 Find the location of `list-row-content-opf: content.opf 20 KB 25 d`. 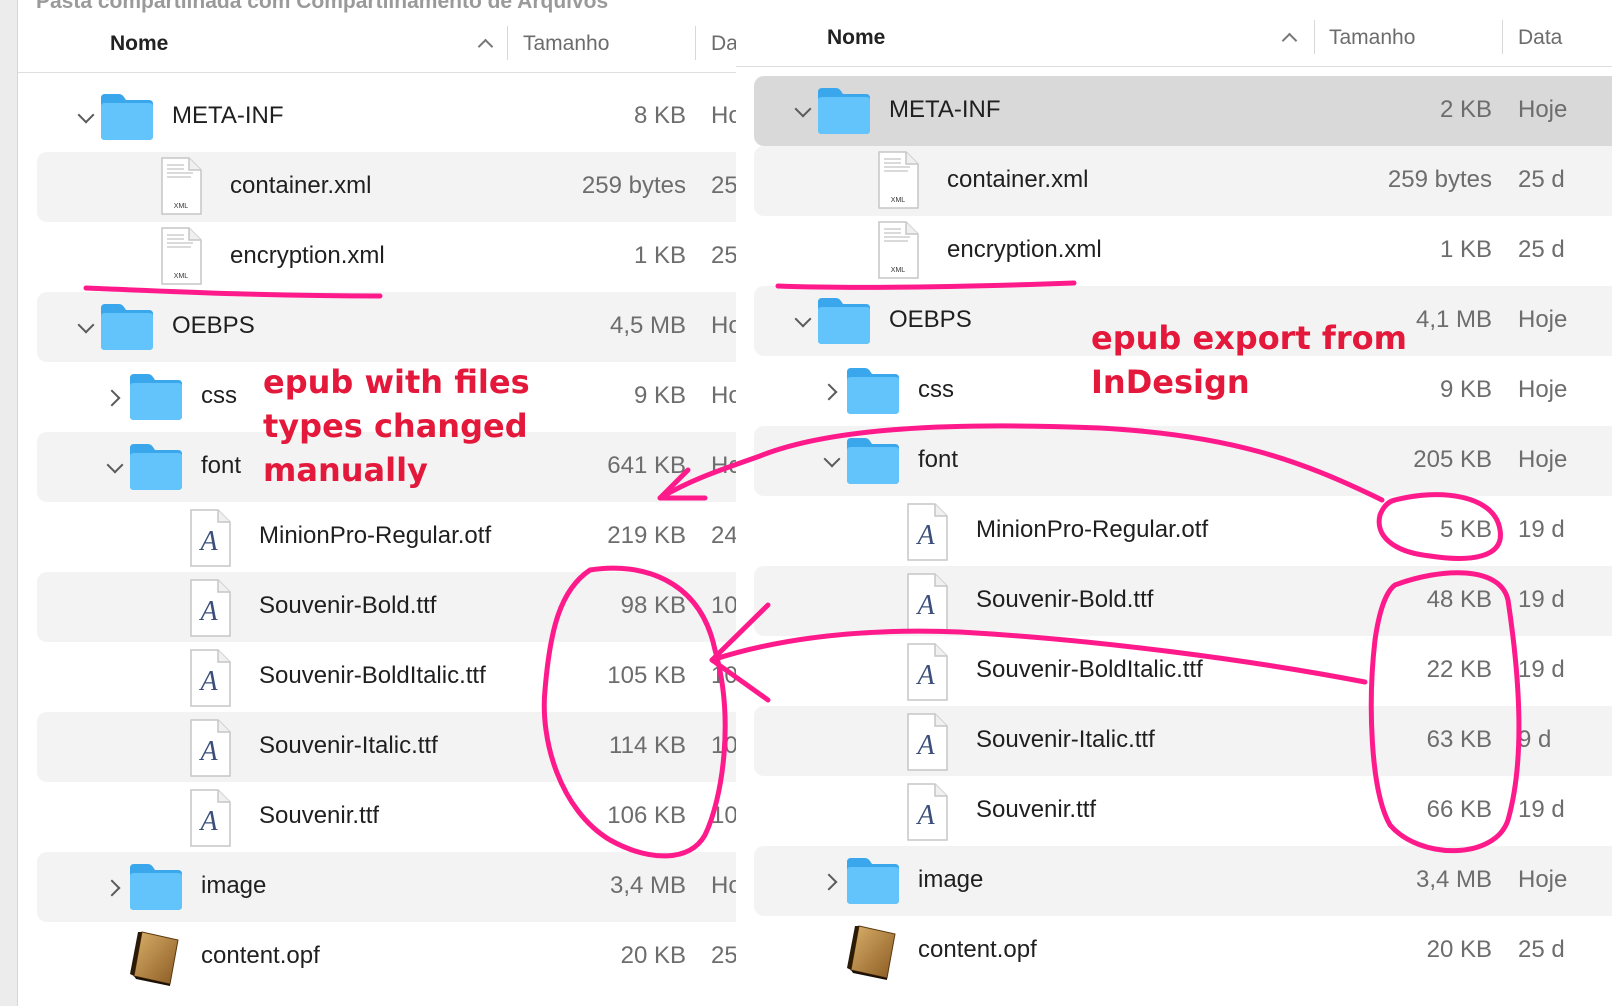

list-row-content-opf: content.opf 20 KB 25 d is located at coordinates (1174, 951).